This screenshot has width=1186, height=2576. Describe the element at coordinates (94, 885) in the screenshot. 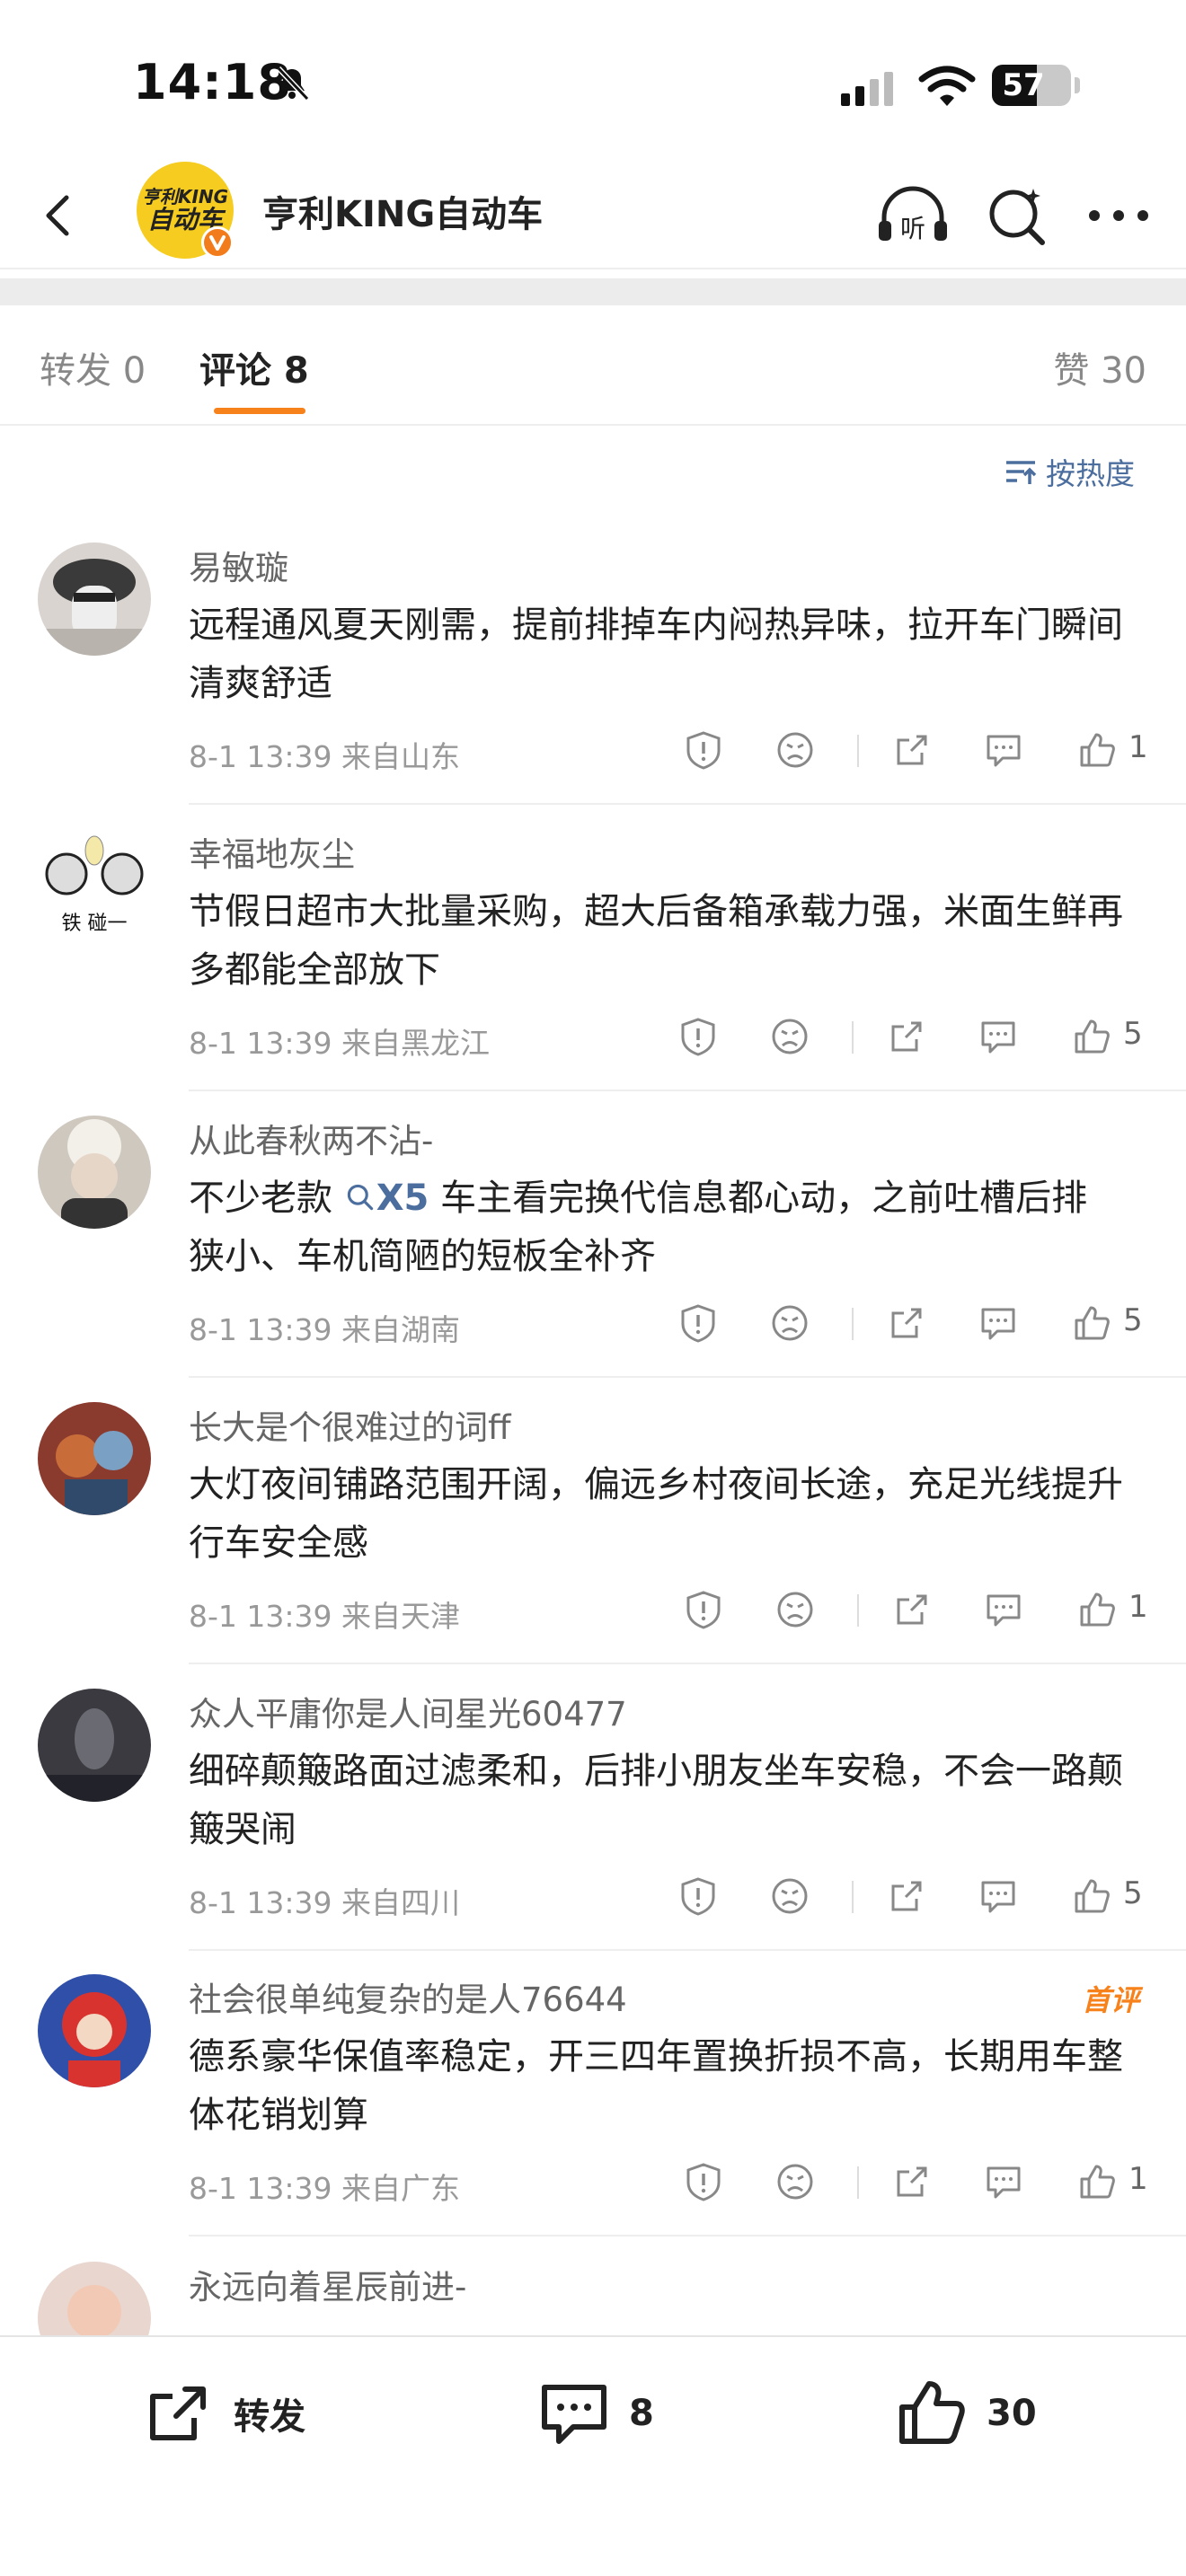

I see `avatar: 铁 碰一` at that location.